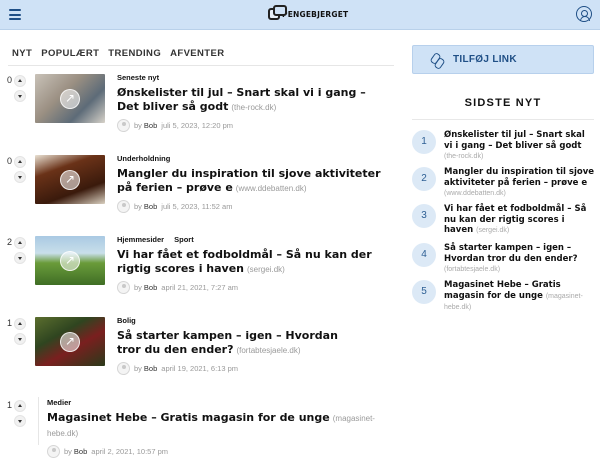 The image size is (600, 458). I want to click on category-tag: Hjemmesider, so click(140, 239).